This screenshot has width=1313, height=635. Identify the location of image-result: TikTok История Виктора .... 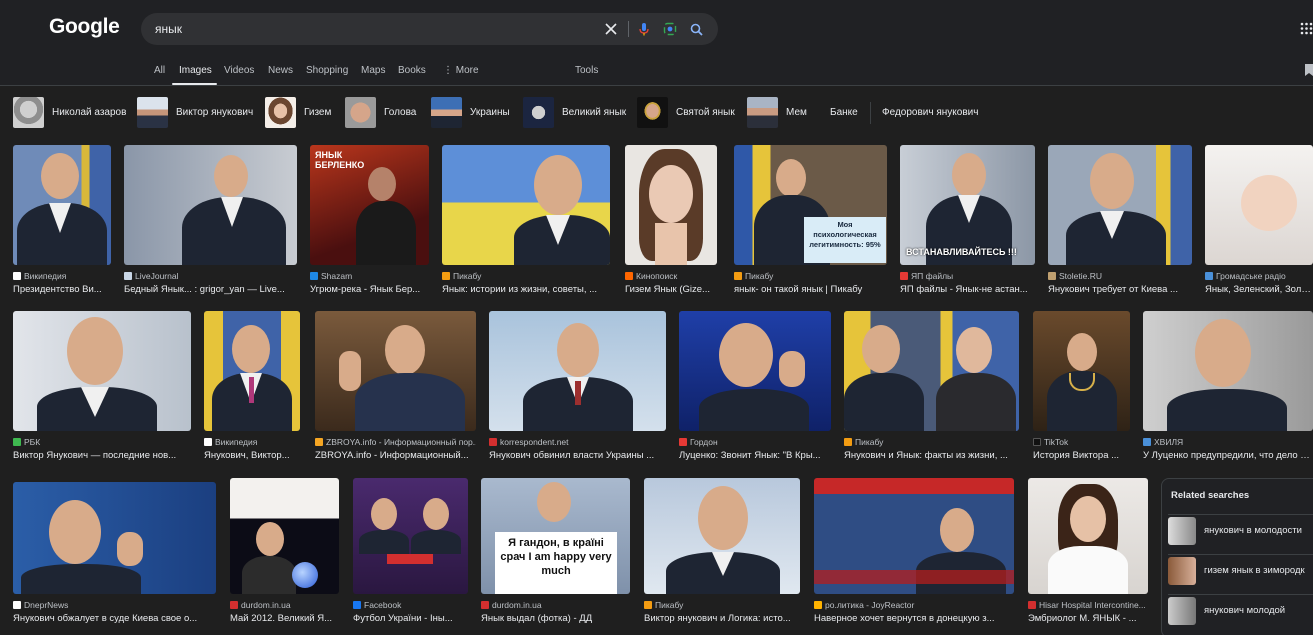
(1081, 386).